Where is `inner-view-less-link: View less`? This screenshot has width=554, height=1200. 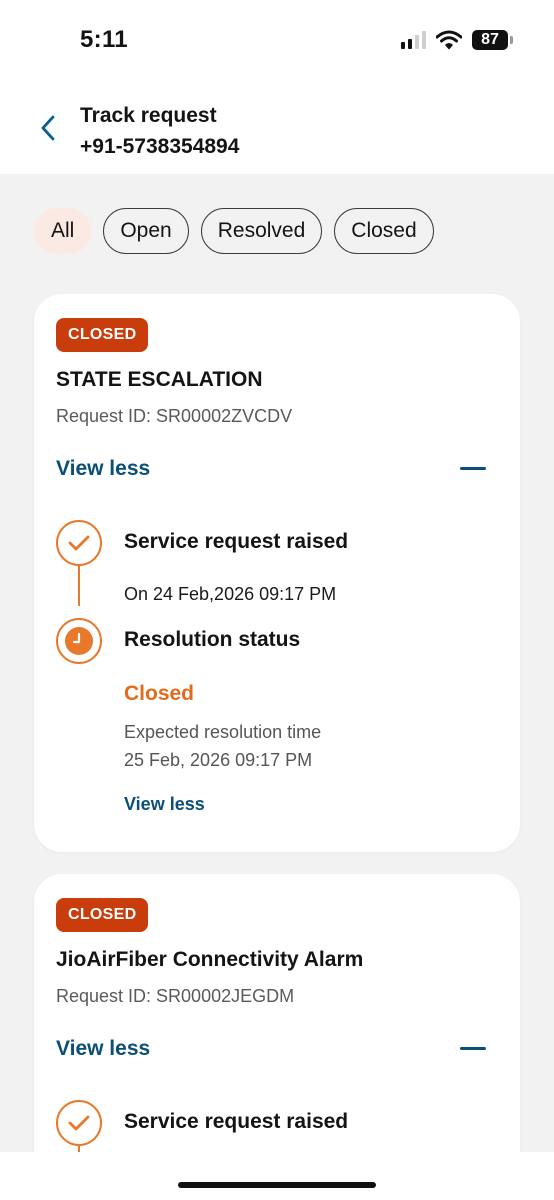 inner-view-less-link: View less is located at coordinates (164, 804).